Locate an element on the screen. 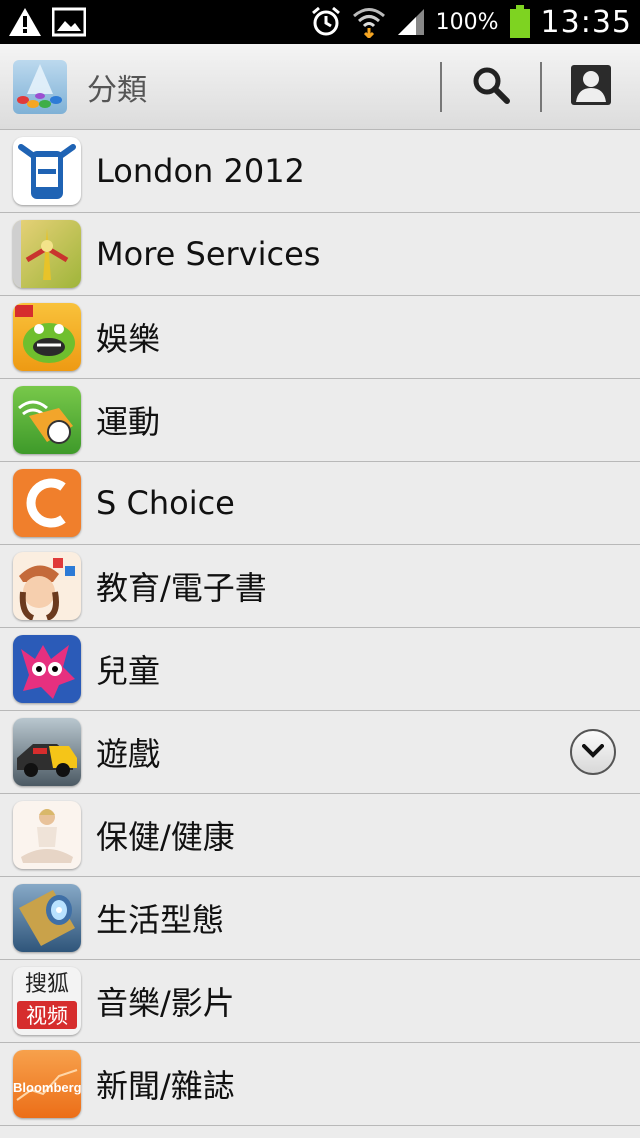  category-item-more-services: More Services is located at coordinates (320, 254).